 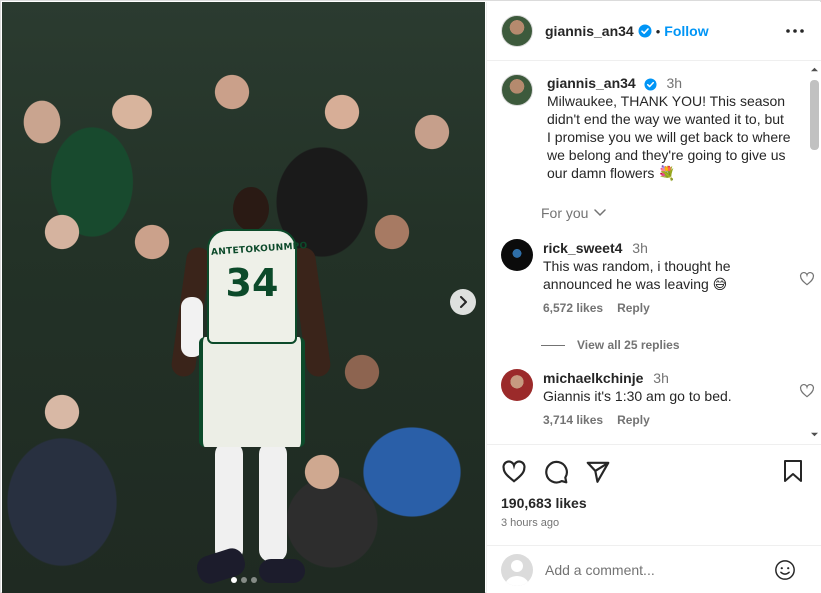 What do you see at coordinates (674, 83) in the screenshot?
I see `caption-time: 3h` at bounding box center [674, 83].